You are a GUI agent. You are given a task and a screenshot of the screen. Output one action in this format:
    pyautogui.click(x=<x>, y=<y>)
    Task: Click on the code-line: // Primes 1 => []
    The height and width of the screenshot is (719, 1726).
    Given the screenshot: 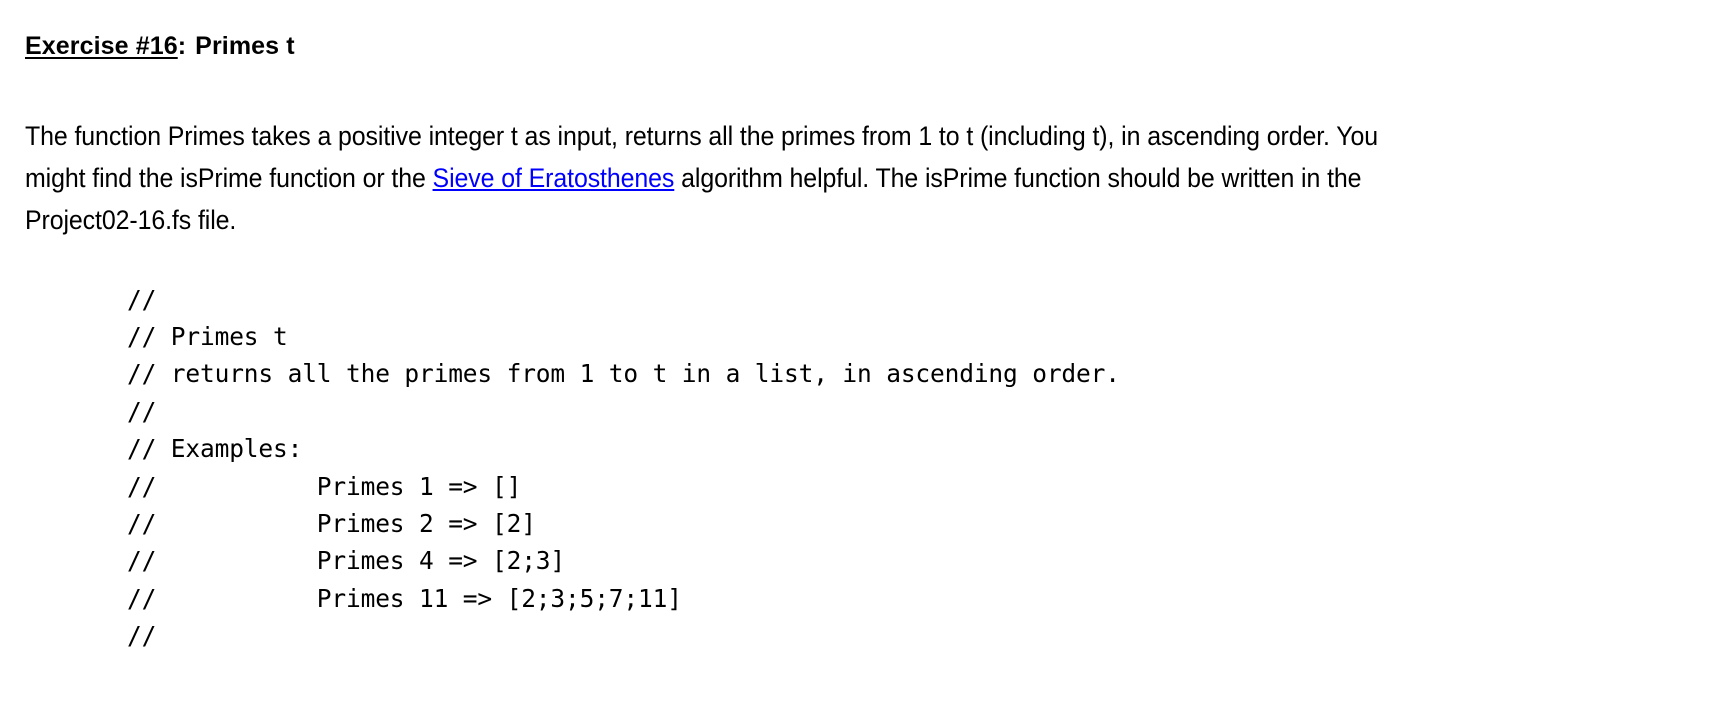 What is the action you would take?
    pyautogui.click(x=324, y=486)
    